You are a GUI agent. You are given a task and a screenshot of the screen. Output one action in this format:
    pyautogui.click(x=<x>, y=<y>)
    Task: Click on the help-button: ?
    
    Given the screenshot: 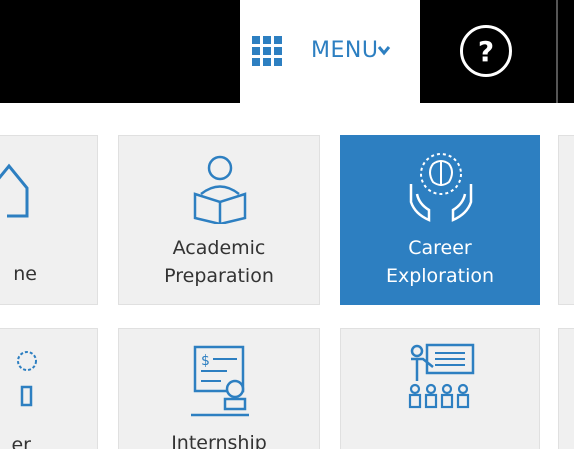 What is the action you would take?
    pyautogui.click(x=486, y=51)
    